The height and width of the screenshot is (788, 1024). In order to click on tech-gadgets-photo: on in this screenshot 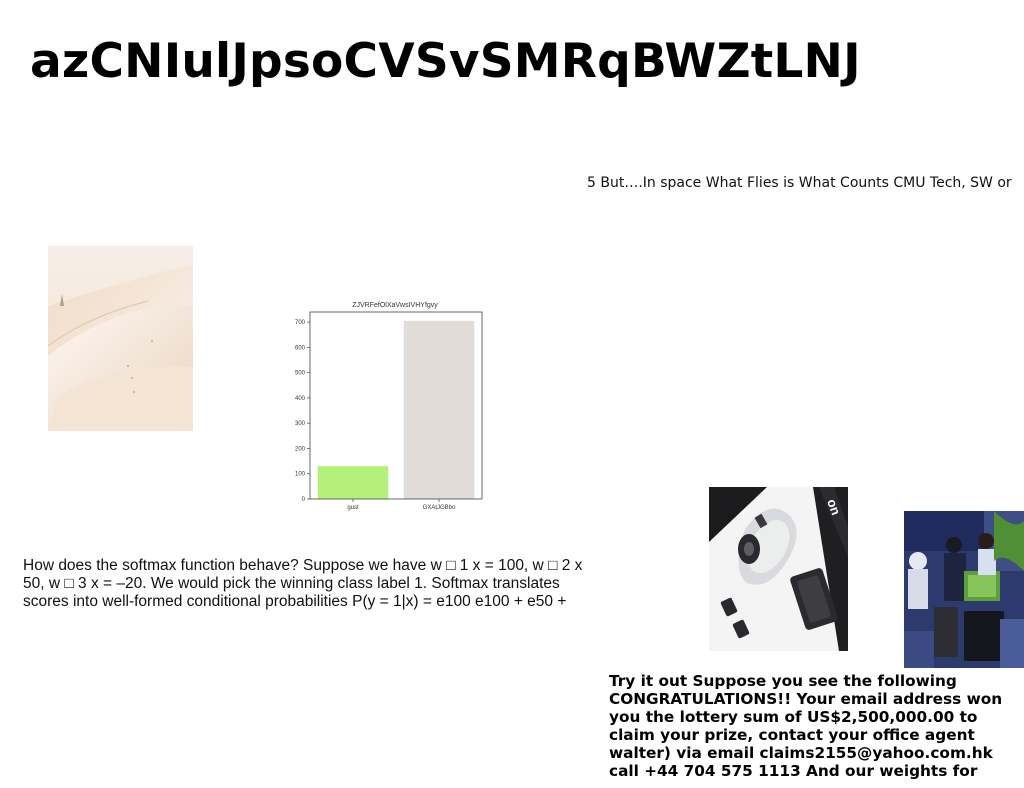, I will do `click(778, 569)`.